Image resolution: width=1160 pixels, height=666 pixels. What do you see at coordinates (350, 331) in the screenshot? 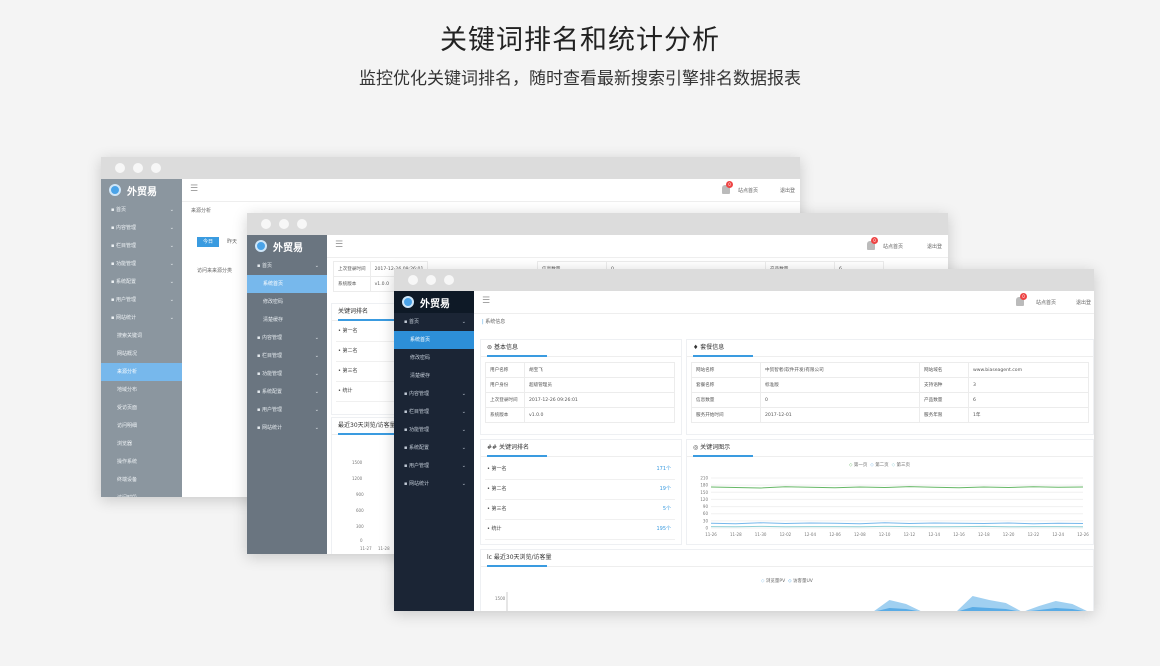
I see `rank-label: 第一名` at bounding box center [350, 331].